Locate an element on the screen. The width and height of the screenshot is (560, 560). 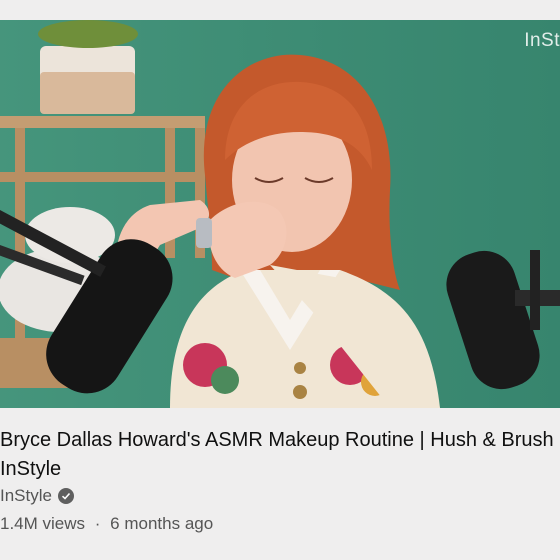
upload-age: 6 months ago is located at coordinates (162, 523).